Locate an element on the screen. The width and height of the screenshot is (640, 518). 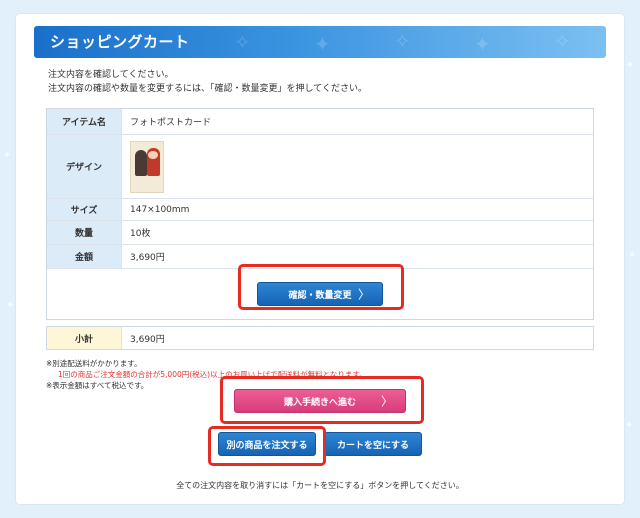
empty-cart-button: カートを空にする is located at coordinates (373, 444).